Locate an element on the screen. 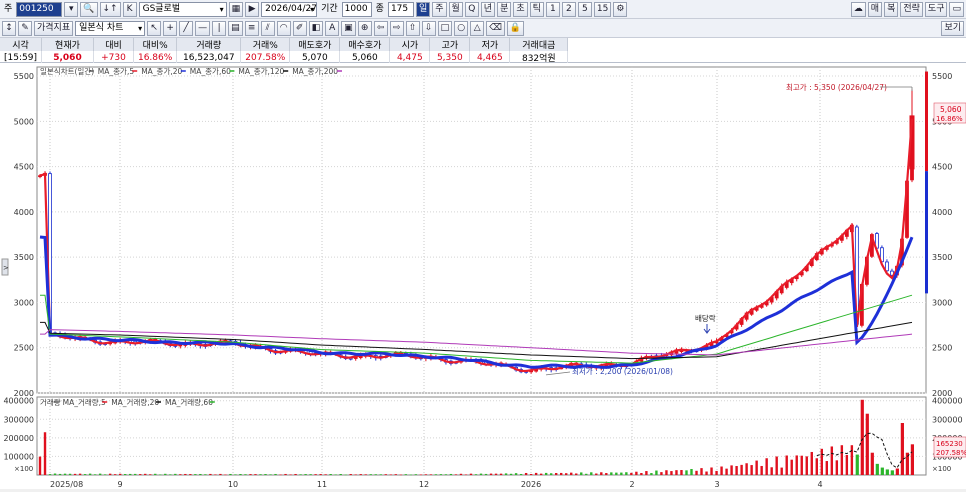 The height and width of the screenshot is (492, 966). window-icon: ▭ is located at coordinates (956, 9).